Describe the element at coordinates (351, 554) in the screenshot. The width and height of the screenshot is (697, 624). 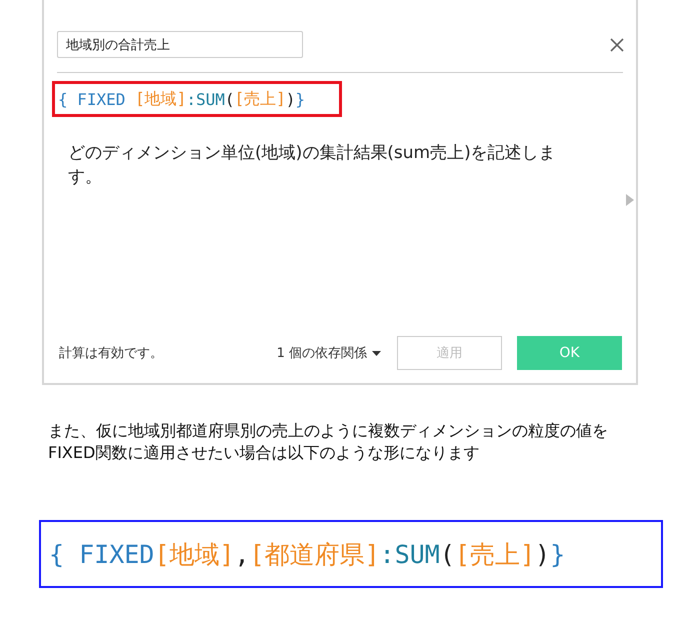
I see `example-formula: { FIXED[地域],[都道府県]:SUM([売上])}` at that location.